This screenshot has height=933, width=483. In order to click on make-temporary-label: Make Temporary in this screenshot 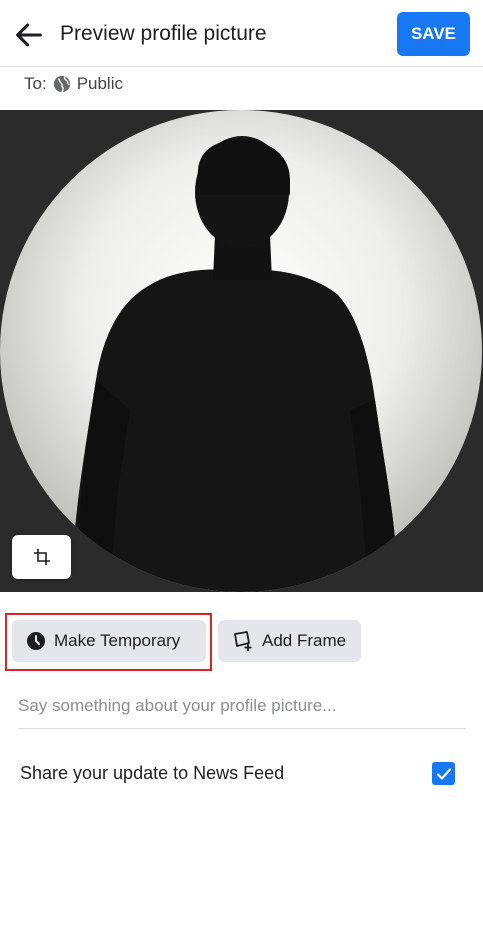, I will do `click(117, 640)`.